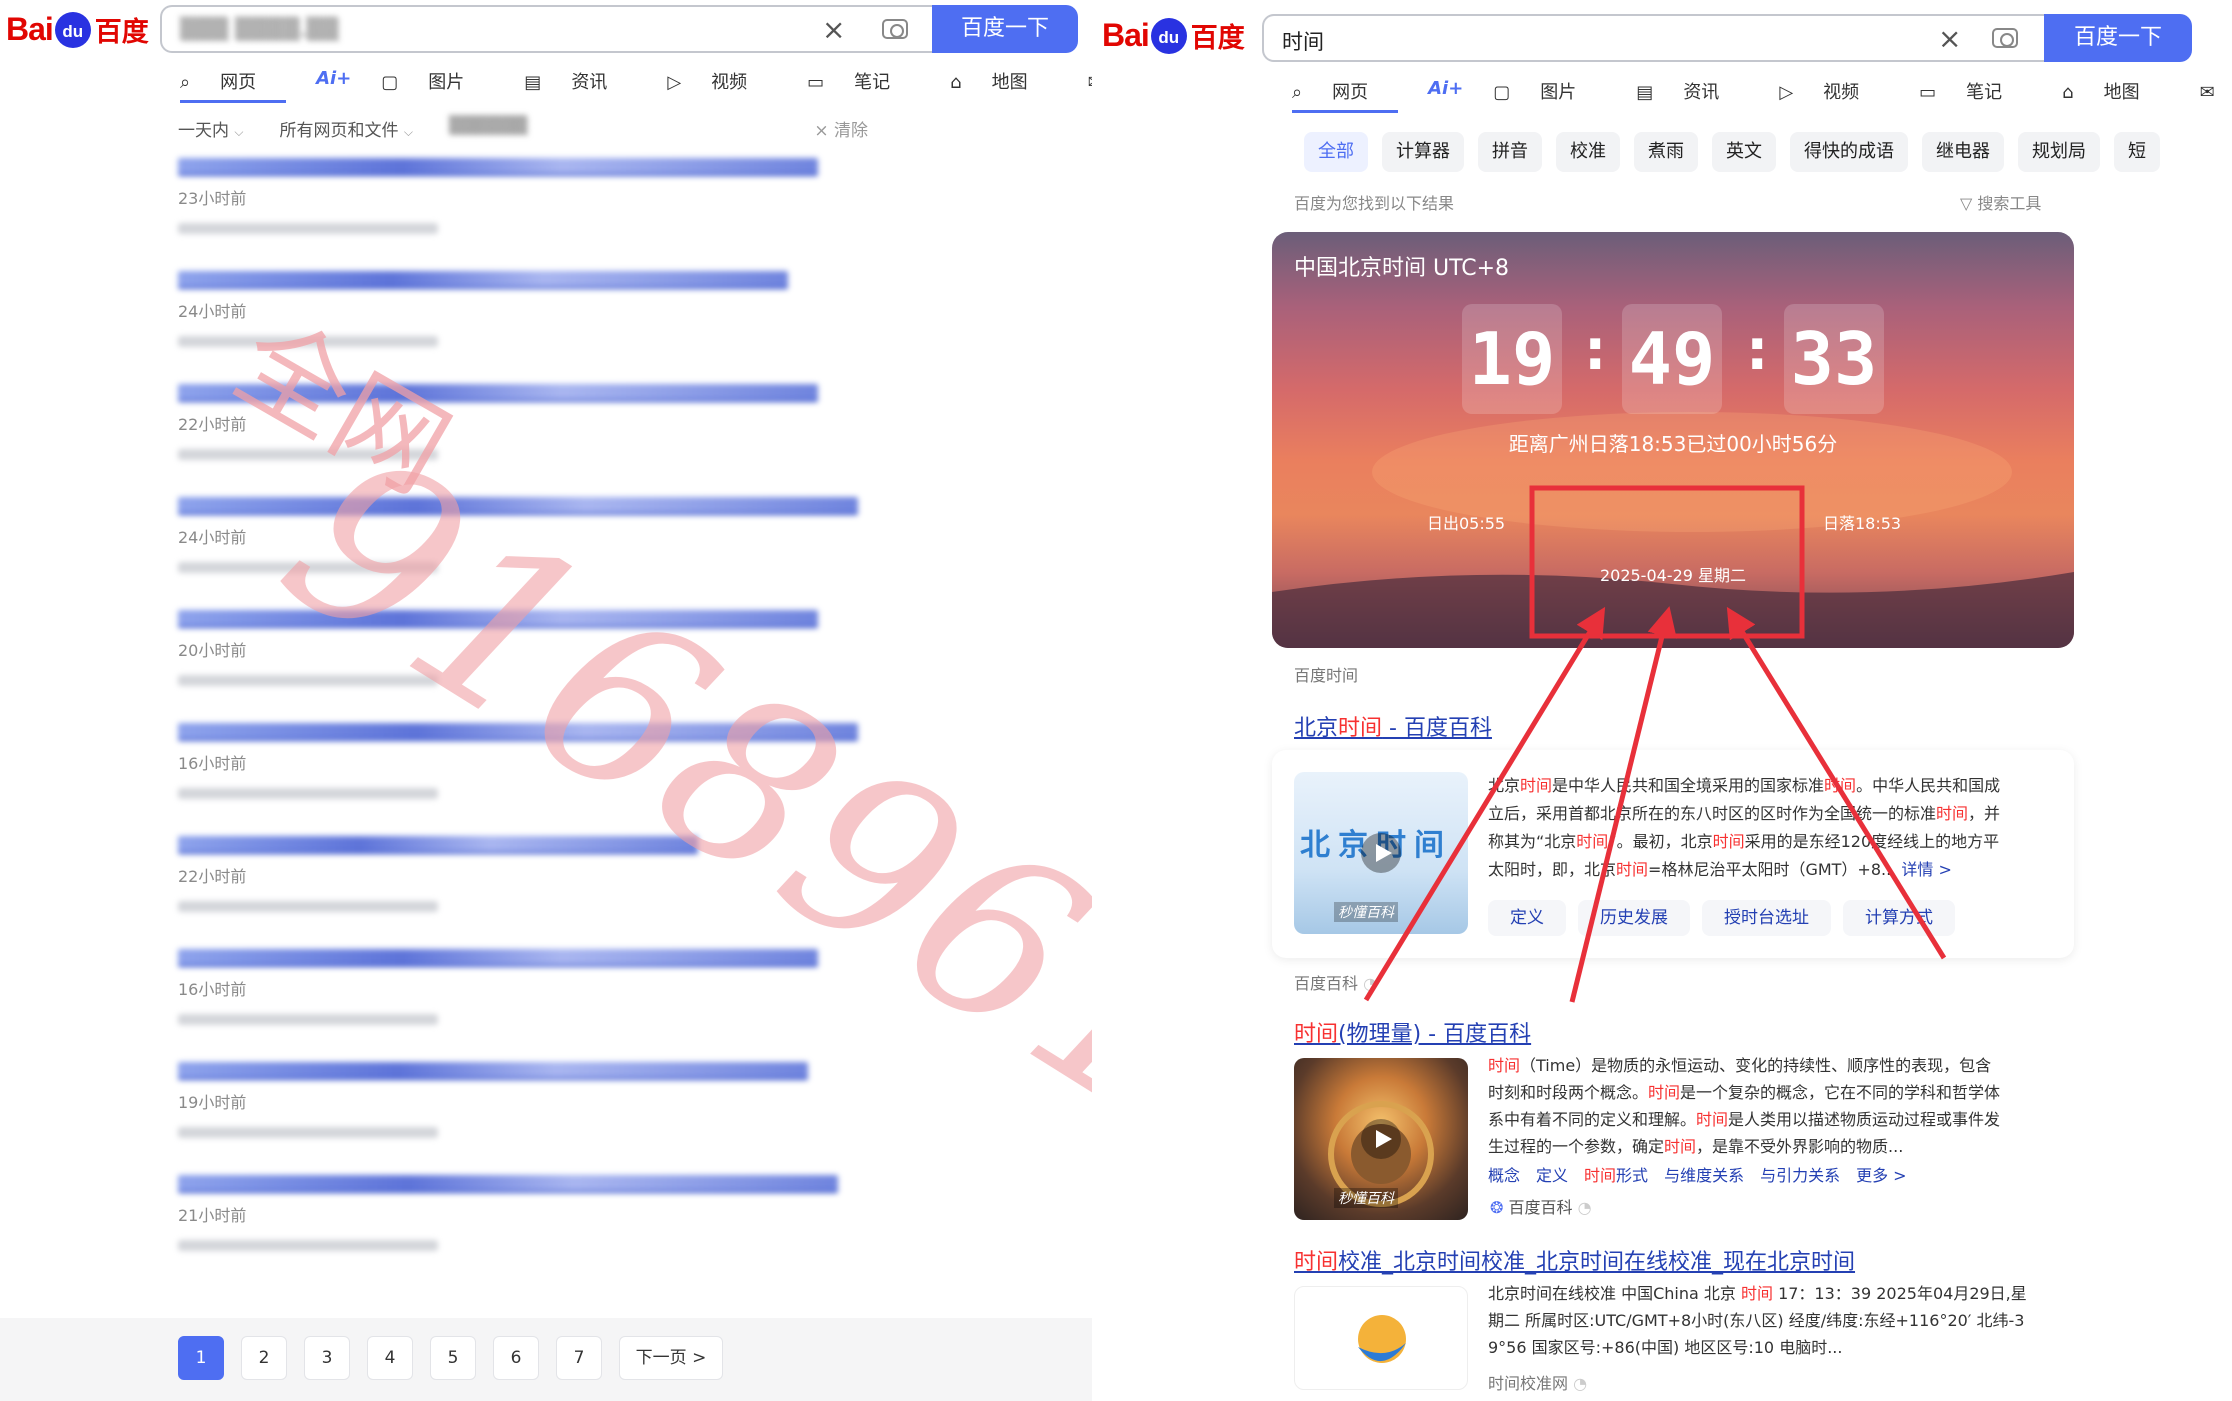 This screenshot has width=2232, height=1401. I want to click on page-button-5: 5, so click(453, 1358).